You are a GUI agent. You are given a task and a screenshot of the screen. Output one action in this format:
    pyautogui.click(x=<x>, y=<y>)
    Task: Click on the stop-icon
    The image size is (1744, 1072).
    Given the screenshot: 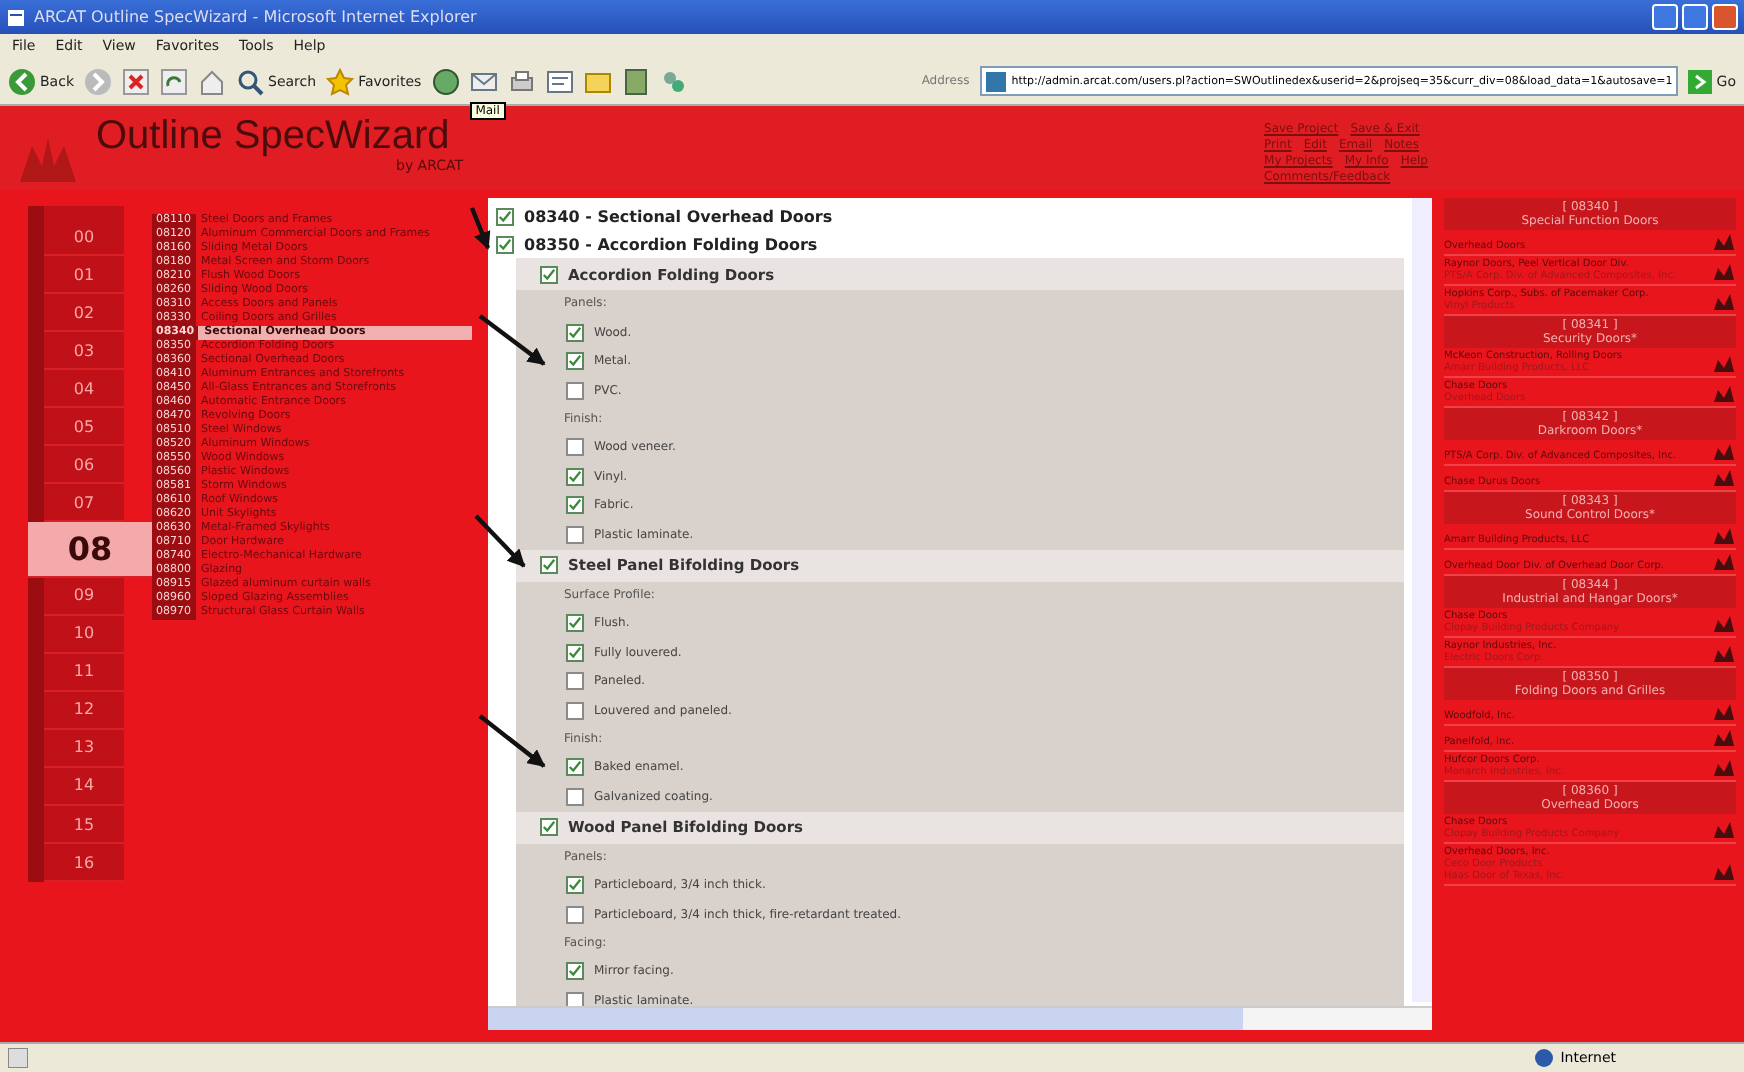 What is the action you would take?
    pyautogui.click(x=136, y=81)
    